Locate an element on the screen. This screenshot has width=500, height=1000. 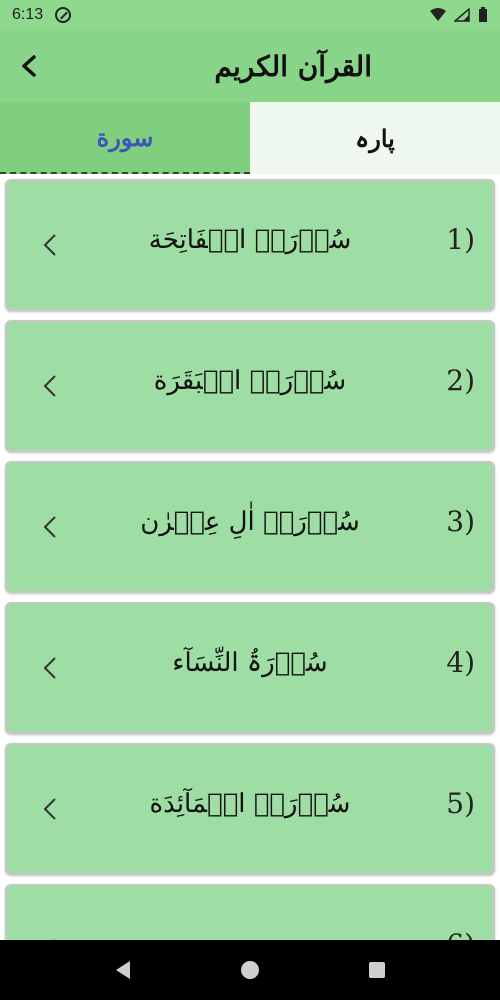
surah-list-item: سُوۡرَۃُ اٰلِ عِمۡرٰن 3) is located at coordinates (250, 527).